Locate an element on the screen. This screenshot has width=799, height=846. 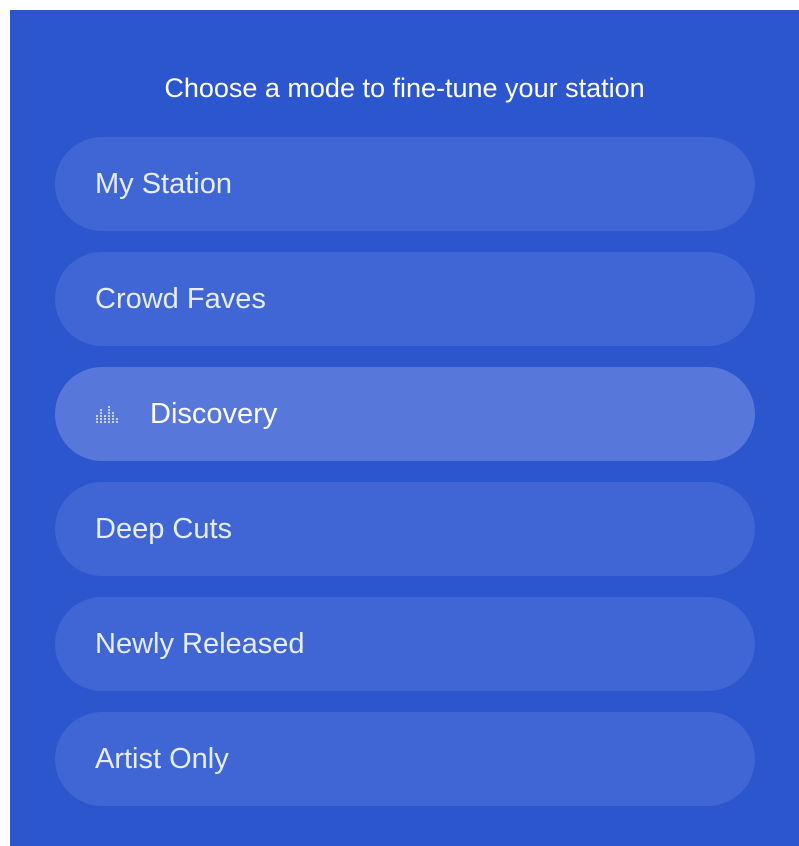
mode-label: My Station is located at coordinates (163, 184).